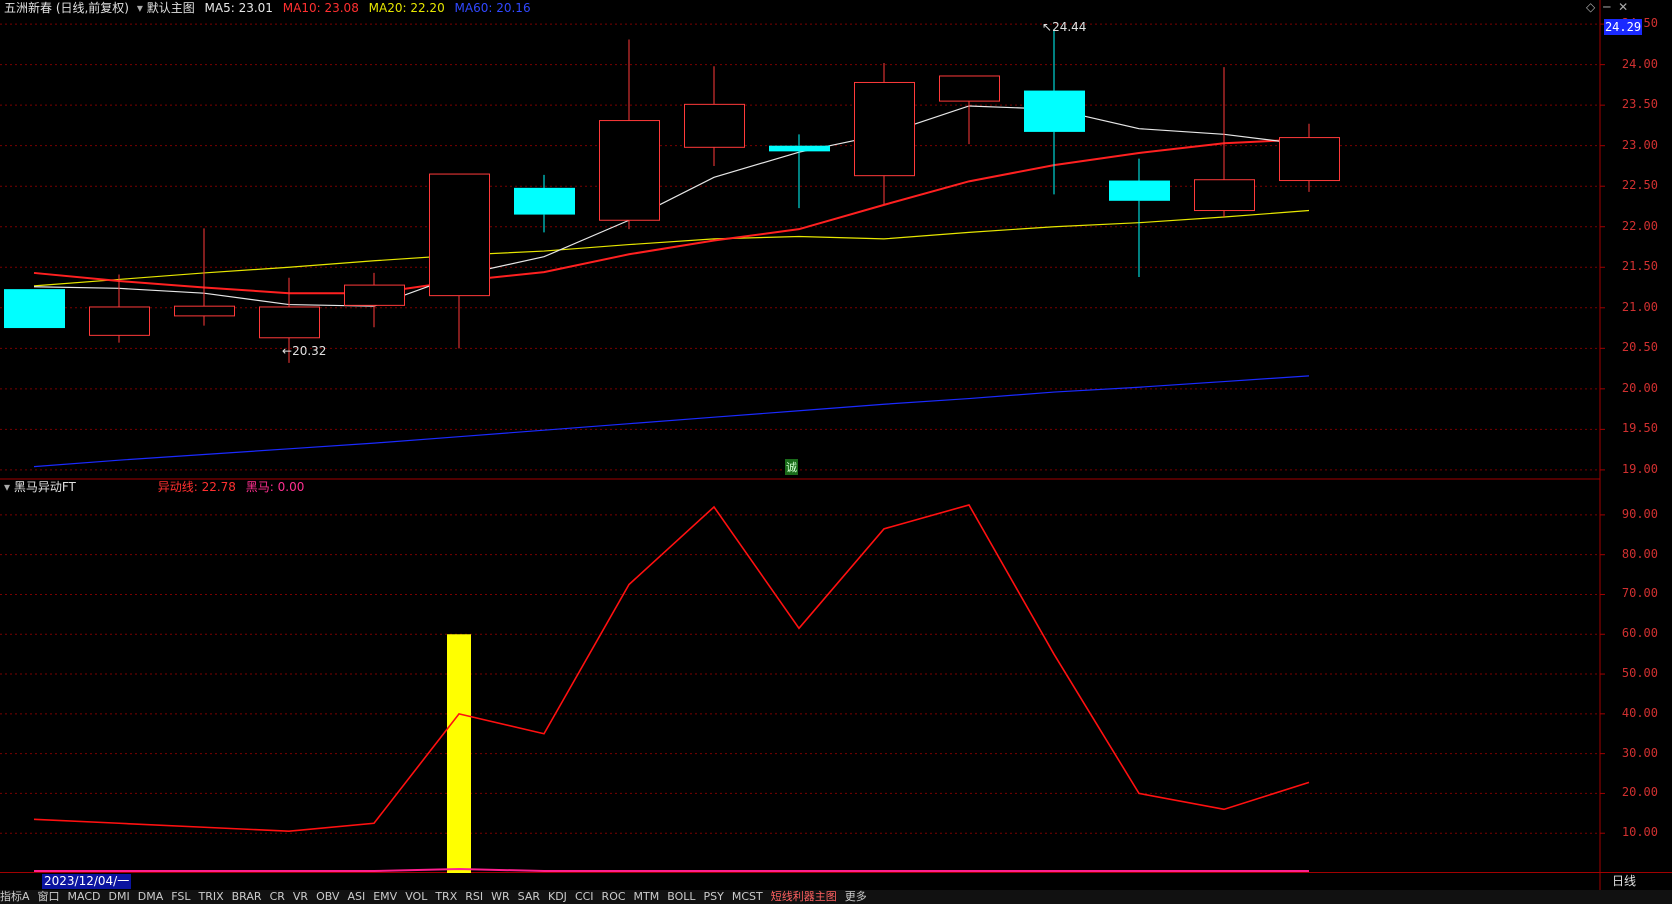  What do you see at coordinates (647, 896) in the screenshot?
I see `indicator-tab: MTM` at bounding box center [647, 896].